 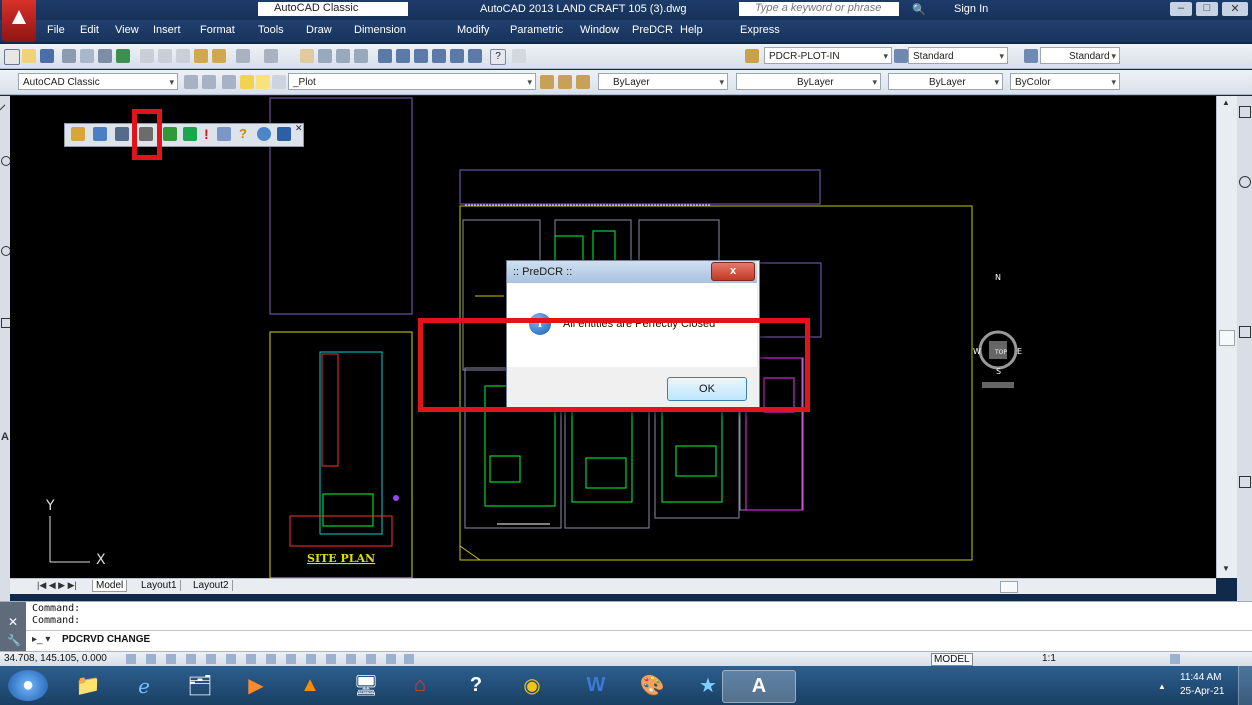 What do you see at coordinates (1245, 482) in the screenshot?
I see `draworder-icon` at bounding box center [1245, 482].